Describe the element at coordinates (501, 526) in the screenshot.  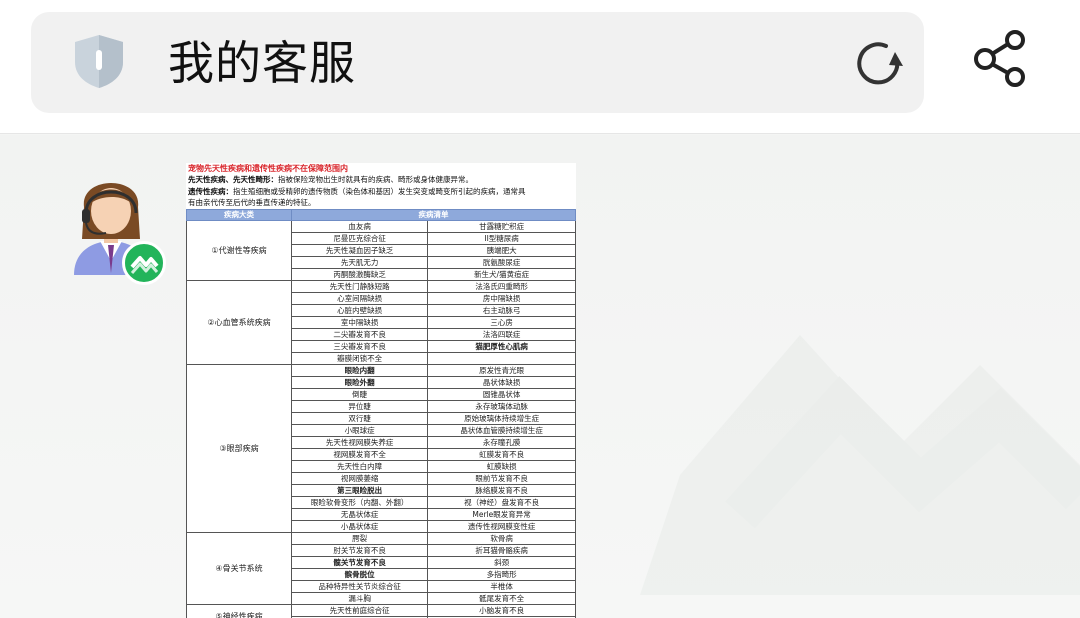
I see `disease-cell: 遗传性视网膜变性症` at that location.